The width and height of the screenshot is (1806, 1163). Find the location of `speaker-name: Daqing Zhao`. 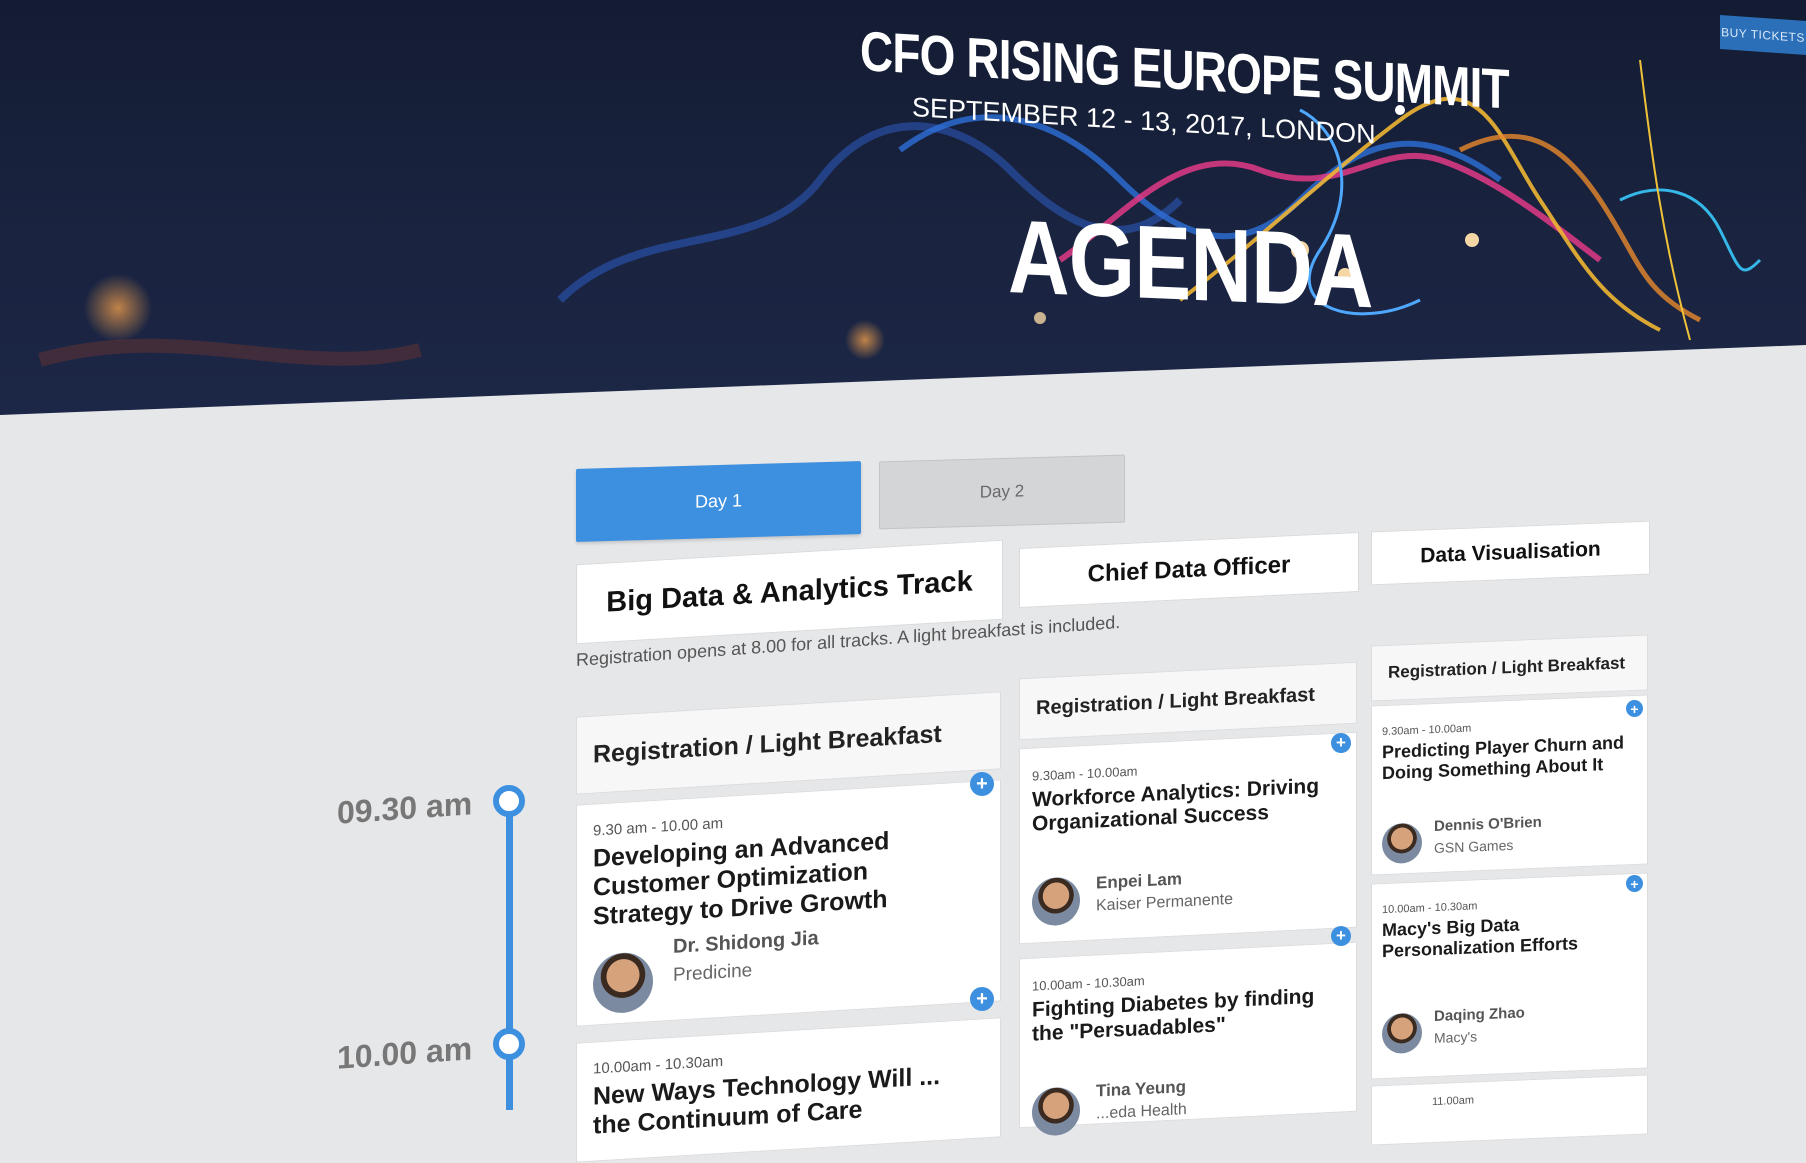

speaker-name: Daqing Zhao is located at coordinates (1479, 1015).